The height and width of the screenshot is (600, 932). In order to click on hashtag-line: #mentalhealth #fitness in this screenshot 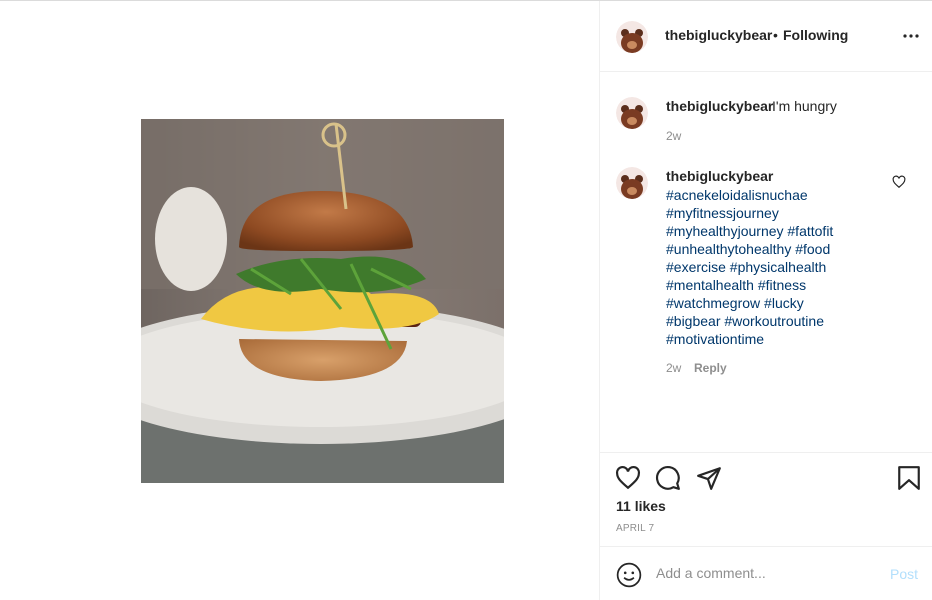, I will do `click(786, 285)`.